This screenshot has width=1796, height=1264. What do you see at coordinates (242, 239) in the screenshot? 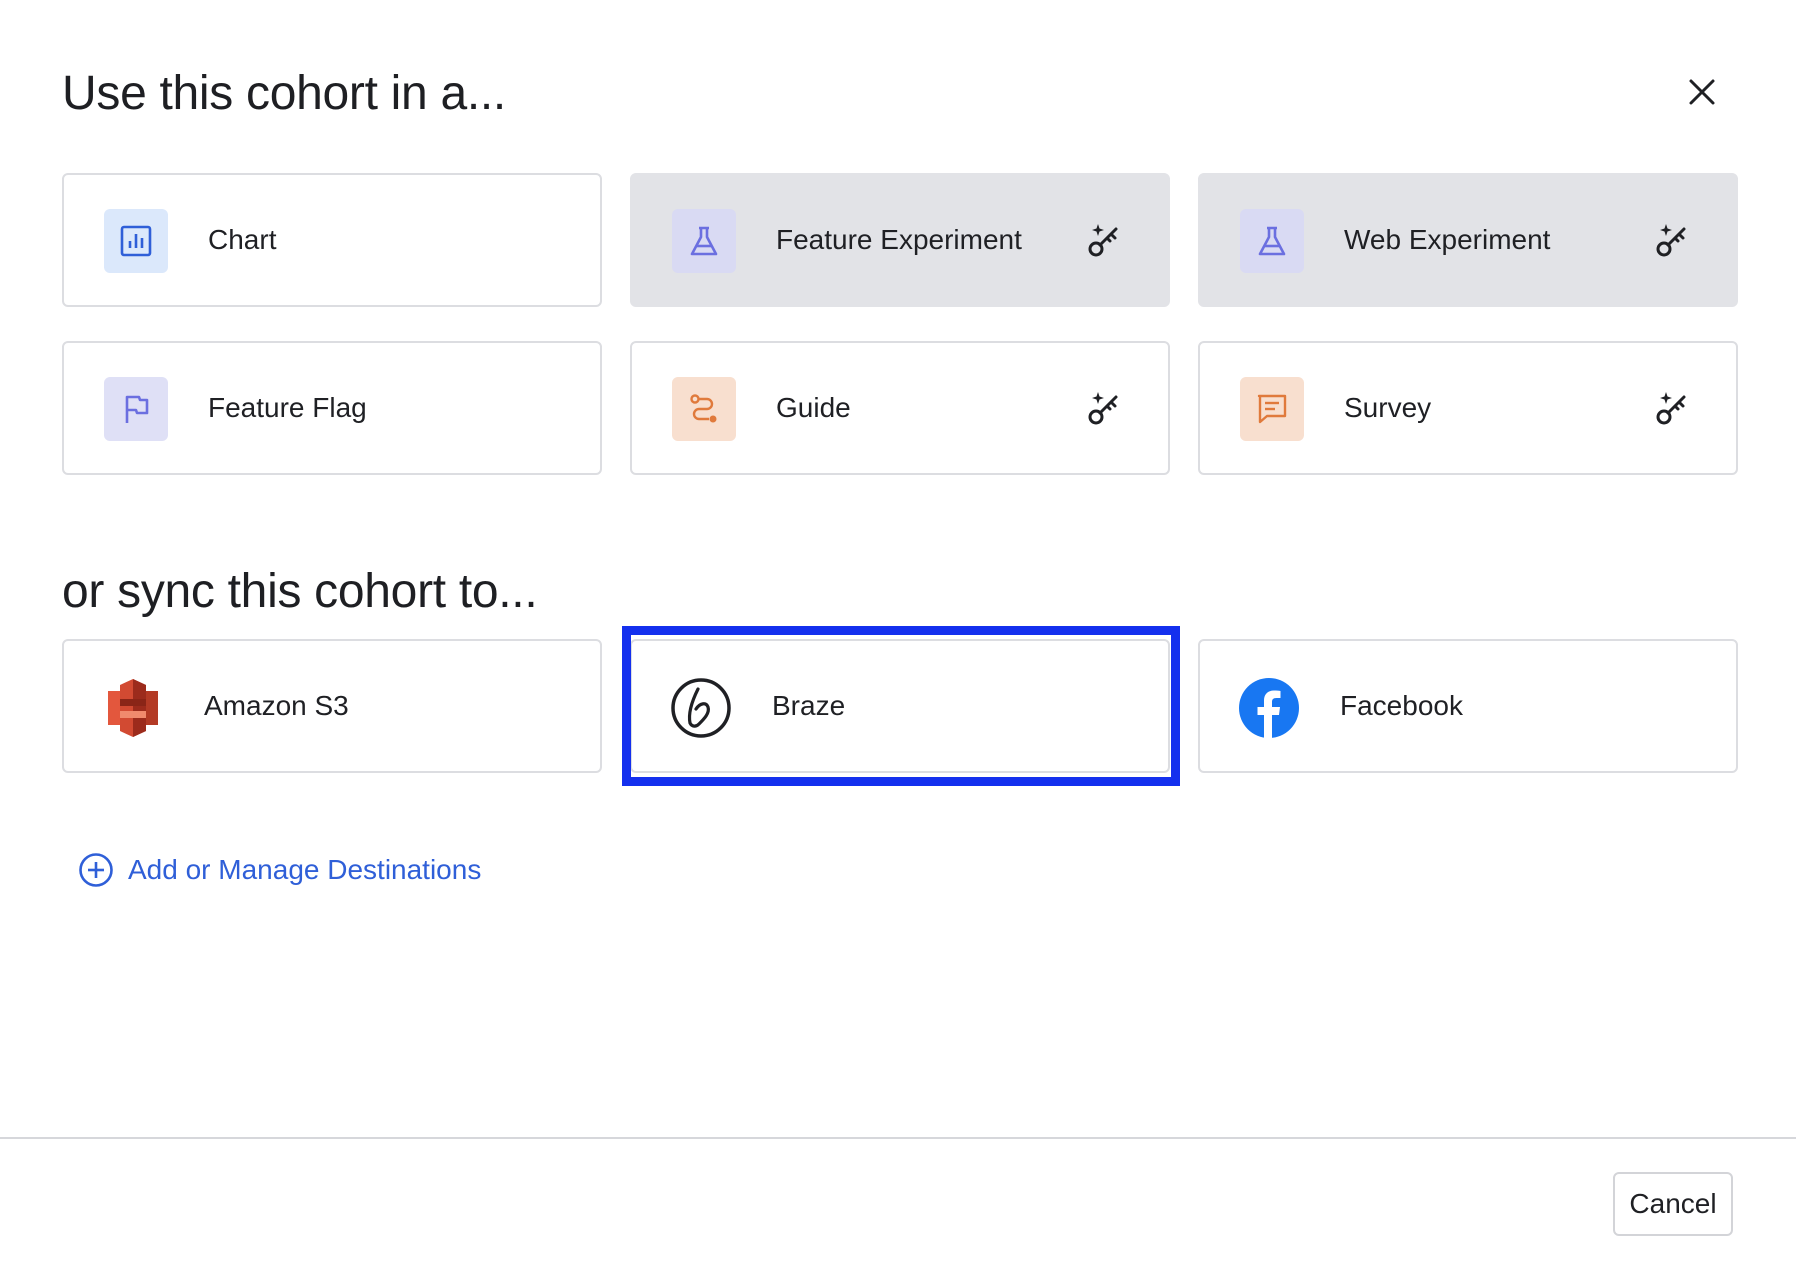
I see `chart-label: Chart` at bounding box center [242, 239].